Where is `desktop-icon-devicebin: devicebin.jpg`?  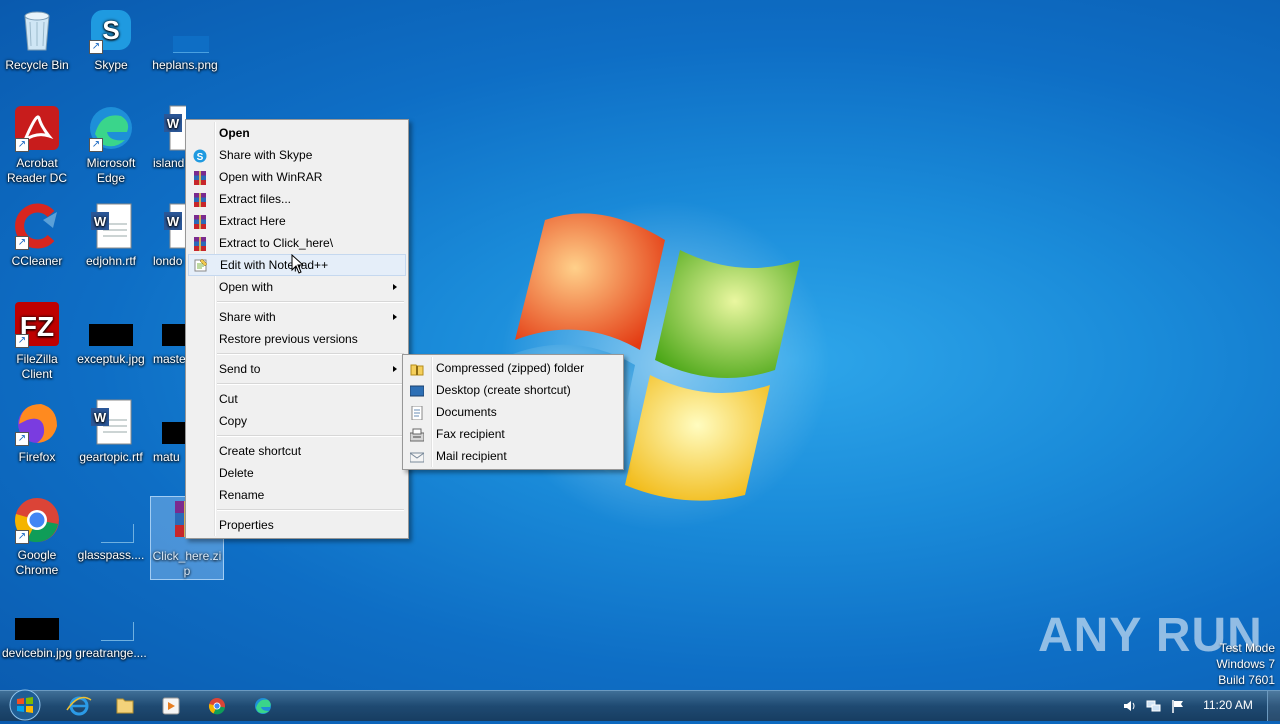
desktop-icon-devicebin: devicebin.jpg is located at coordinates (37, 627).